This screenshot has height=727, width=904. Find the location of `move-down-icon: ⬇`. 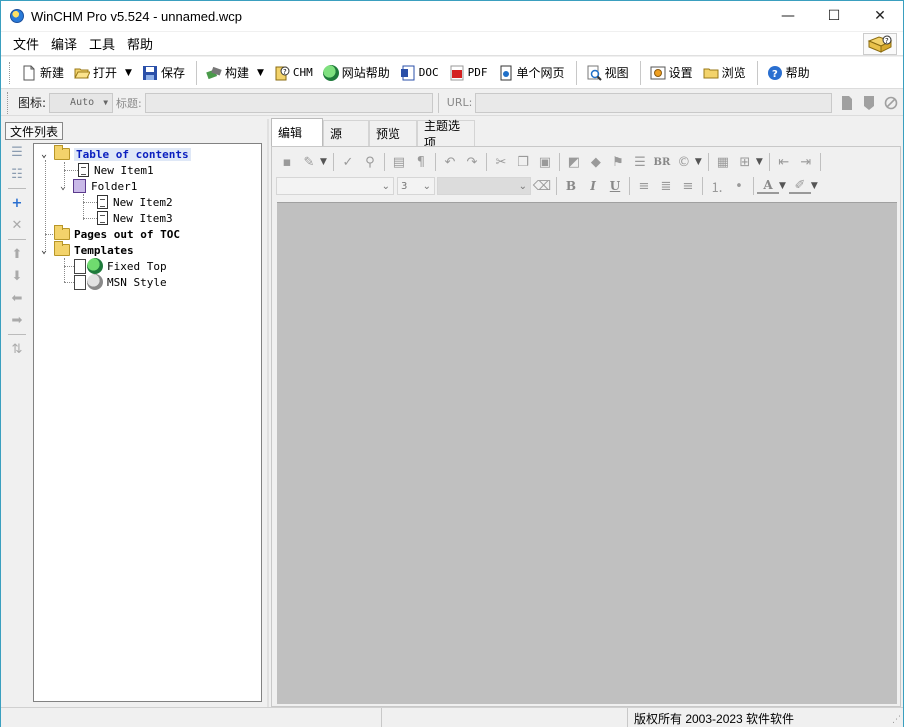

move-down-icon: ⬇ is located at coordinates (17, 276).